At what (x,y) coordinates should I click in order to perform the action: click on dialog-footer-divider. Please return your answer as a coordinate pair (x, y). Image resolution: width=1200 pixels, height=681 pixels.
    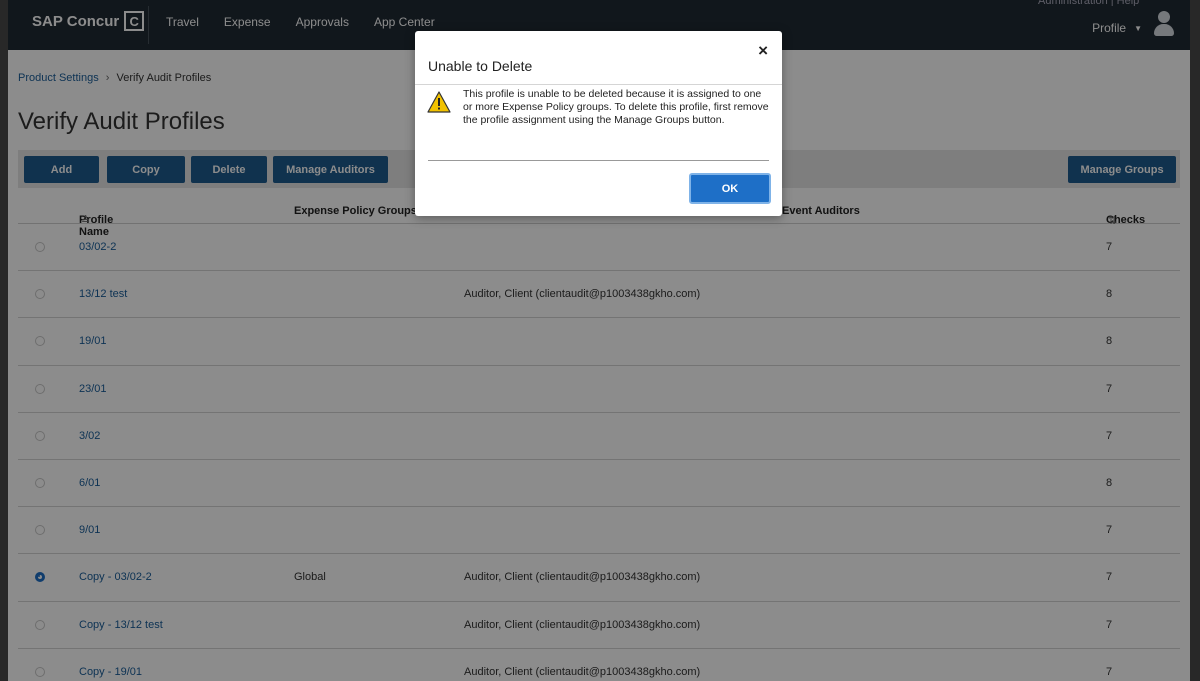
    Looking at the image, I should click on (598, 160).